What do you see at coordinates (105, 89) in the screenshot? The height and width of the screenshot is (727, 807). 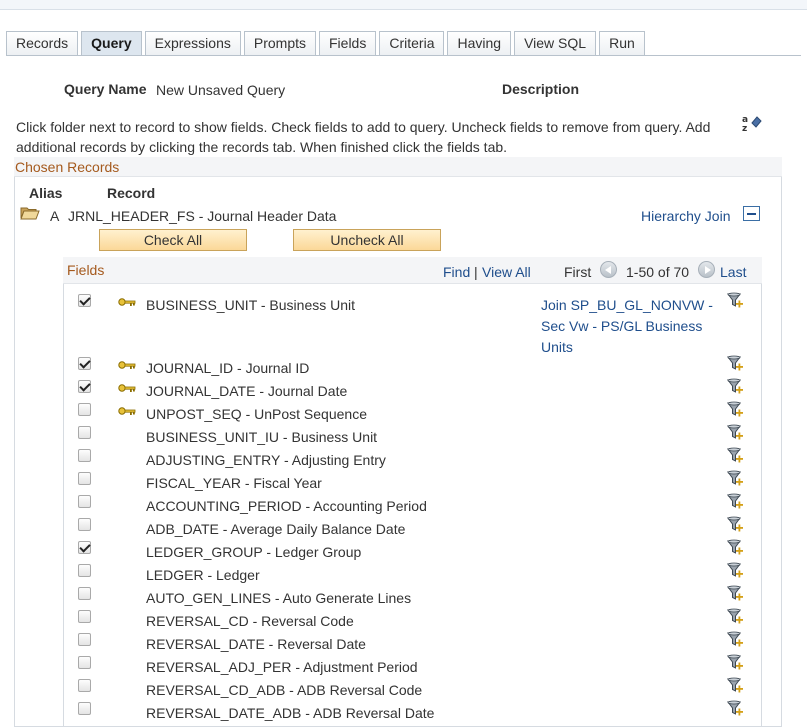 I see `query-name-label: Query Name` at bounding box center [105, 89].